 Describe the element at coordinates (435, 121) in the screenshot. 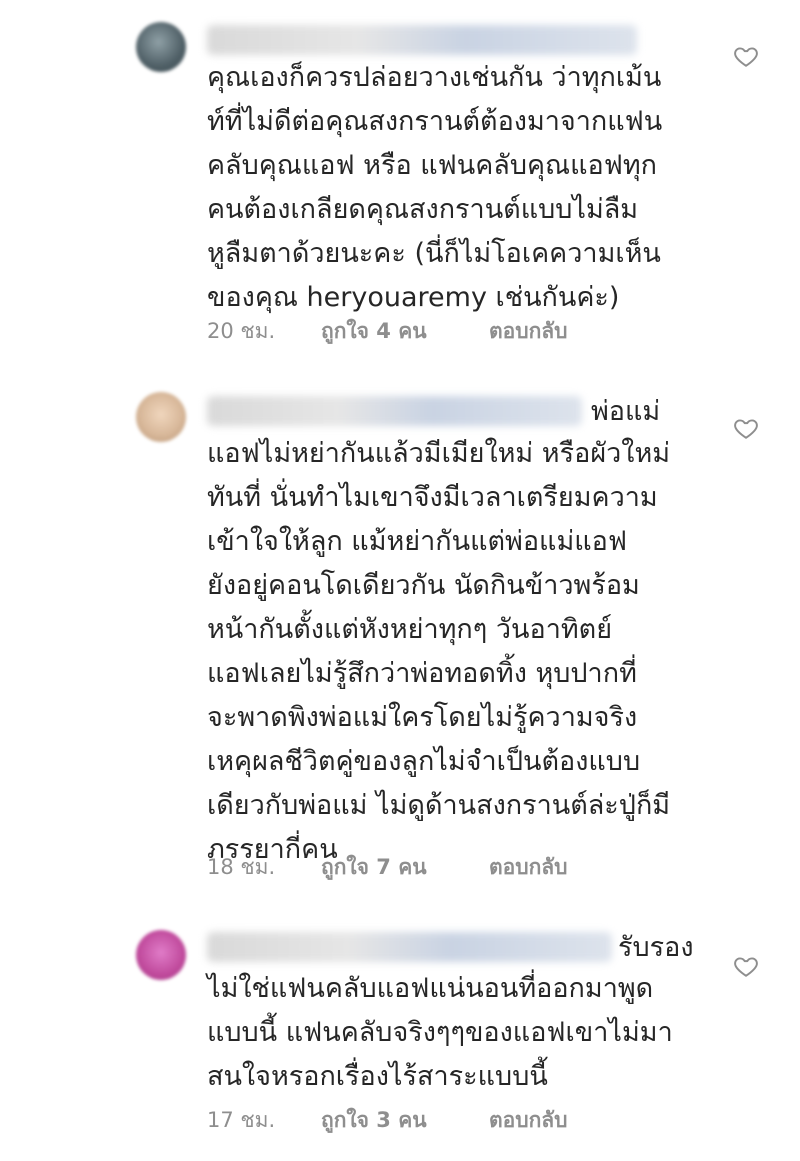

I see `comment-text-line: ท์ที่ไม่ดีต่อคุณสงกรานต์ต้องมาจากแฟน` at that location.